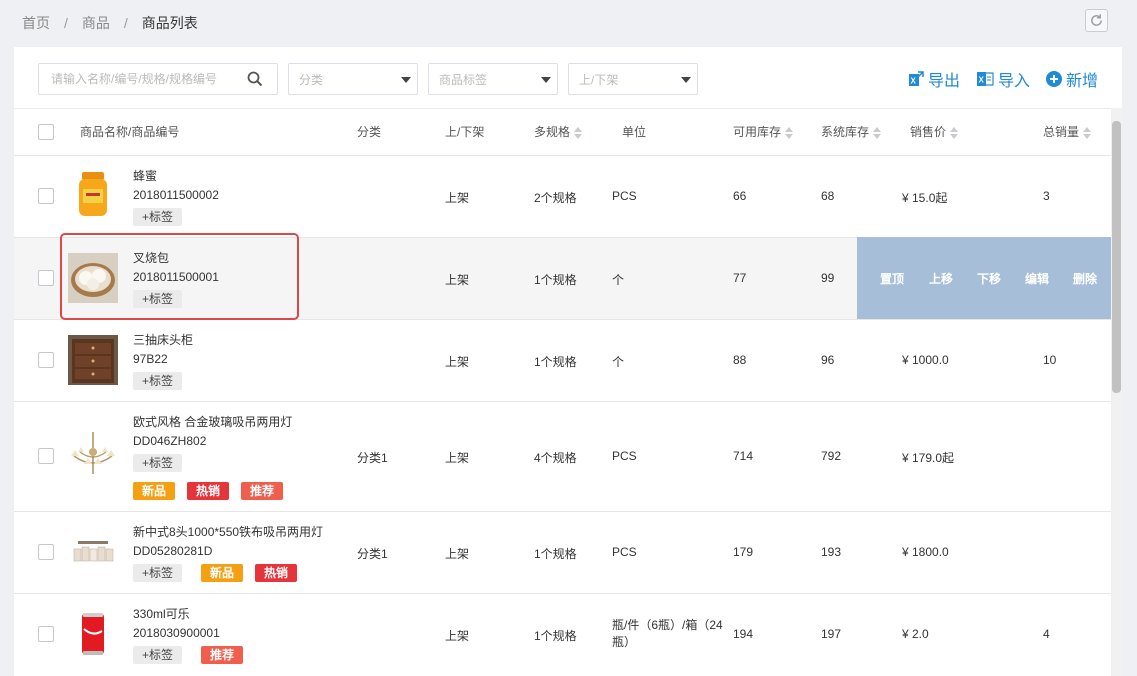  I want to click on system-stock-cell: 68, so click(828, 196).